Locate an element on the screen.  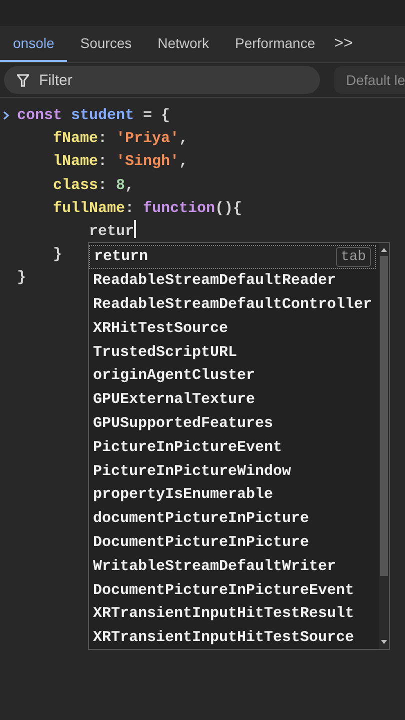
code-line: class: 8, is located at coordinates (93, 186).